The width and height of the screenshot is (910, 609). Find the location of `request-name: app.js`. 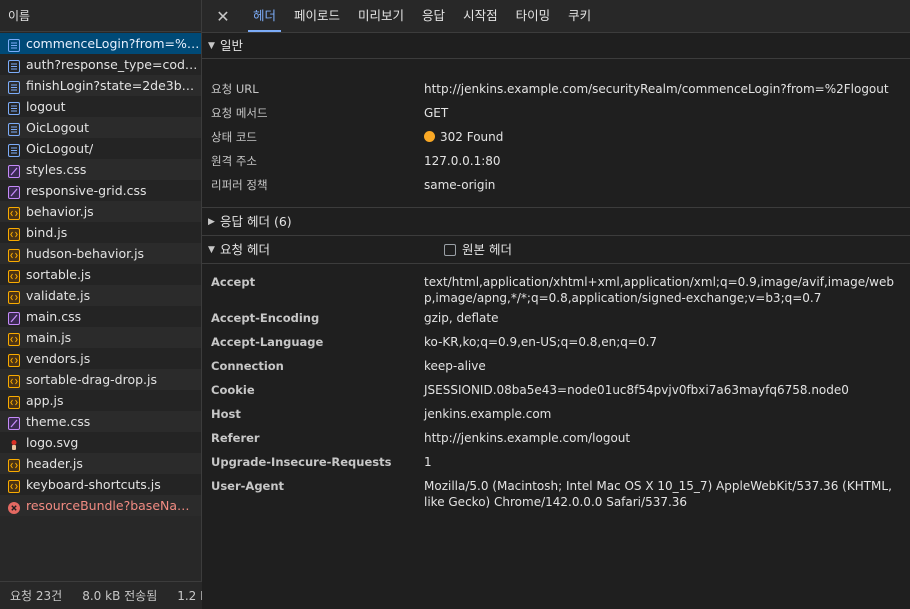

request-name: app.js is located at coordinates (45, 400).